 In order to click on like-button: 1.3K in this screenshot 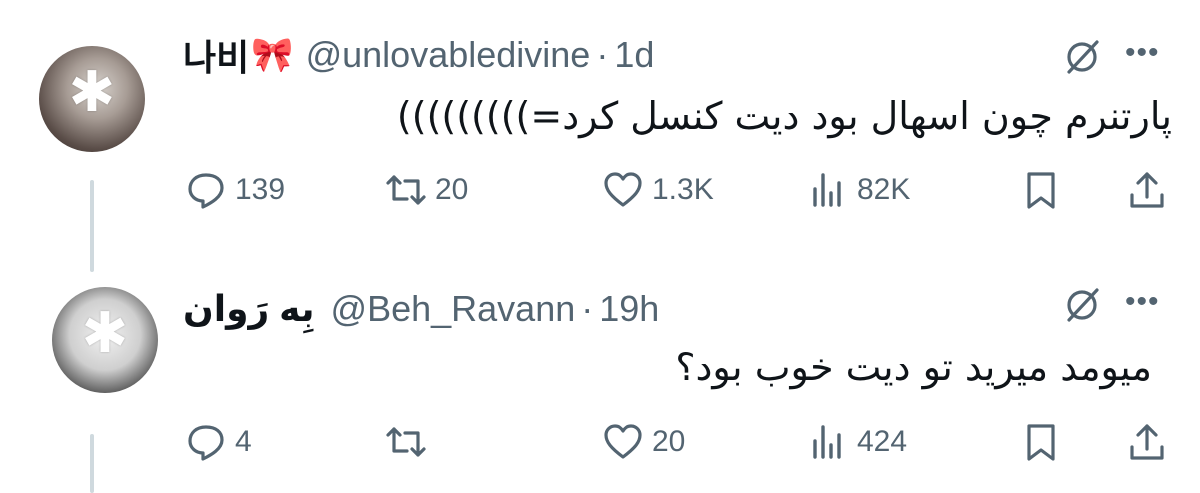, I will do `click(658, 190)`.